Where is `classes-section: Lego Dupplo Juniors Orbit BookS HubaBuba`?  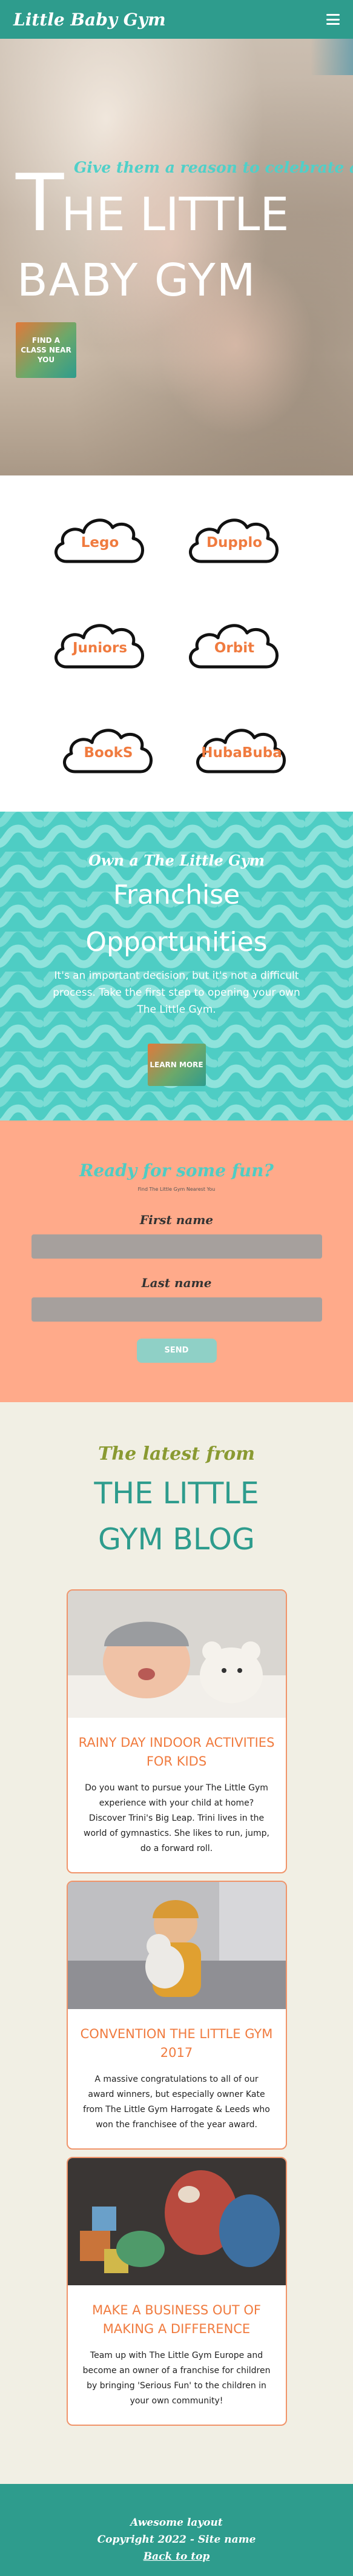 classes-section: Lego Dupplo Juniors Orbit BookS HubaBuba is located at coordinates (176, 643).